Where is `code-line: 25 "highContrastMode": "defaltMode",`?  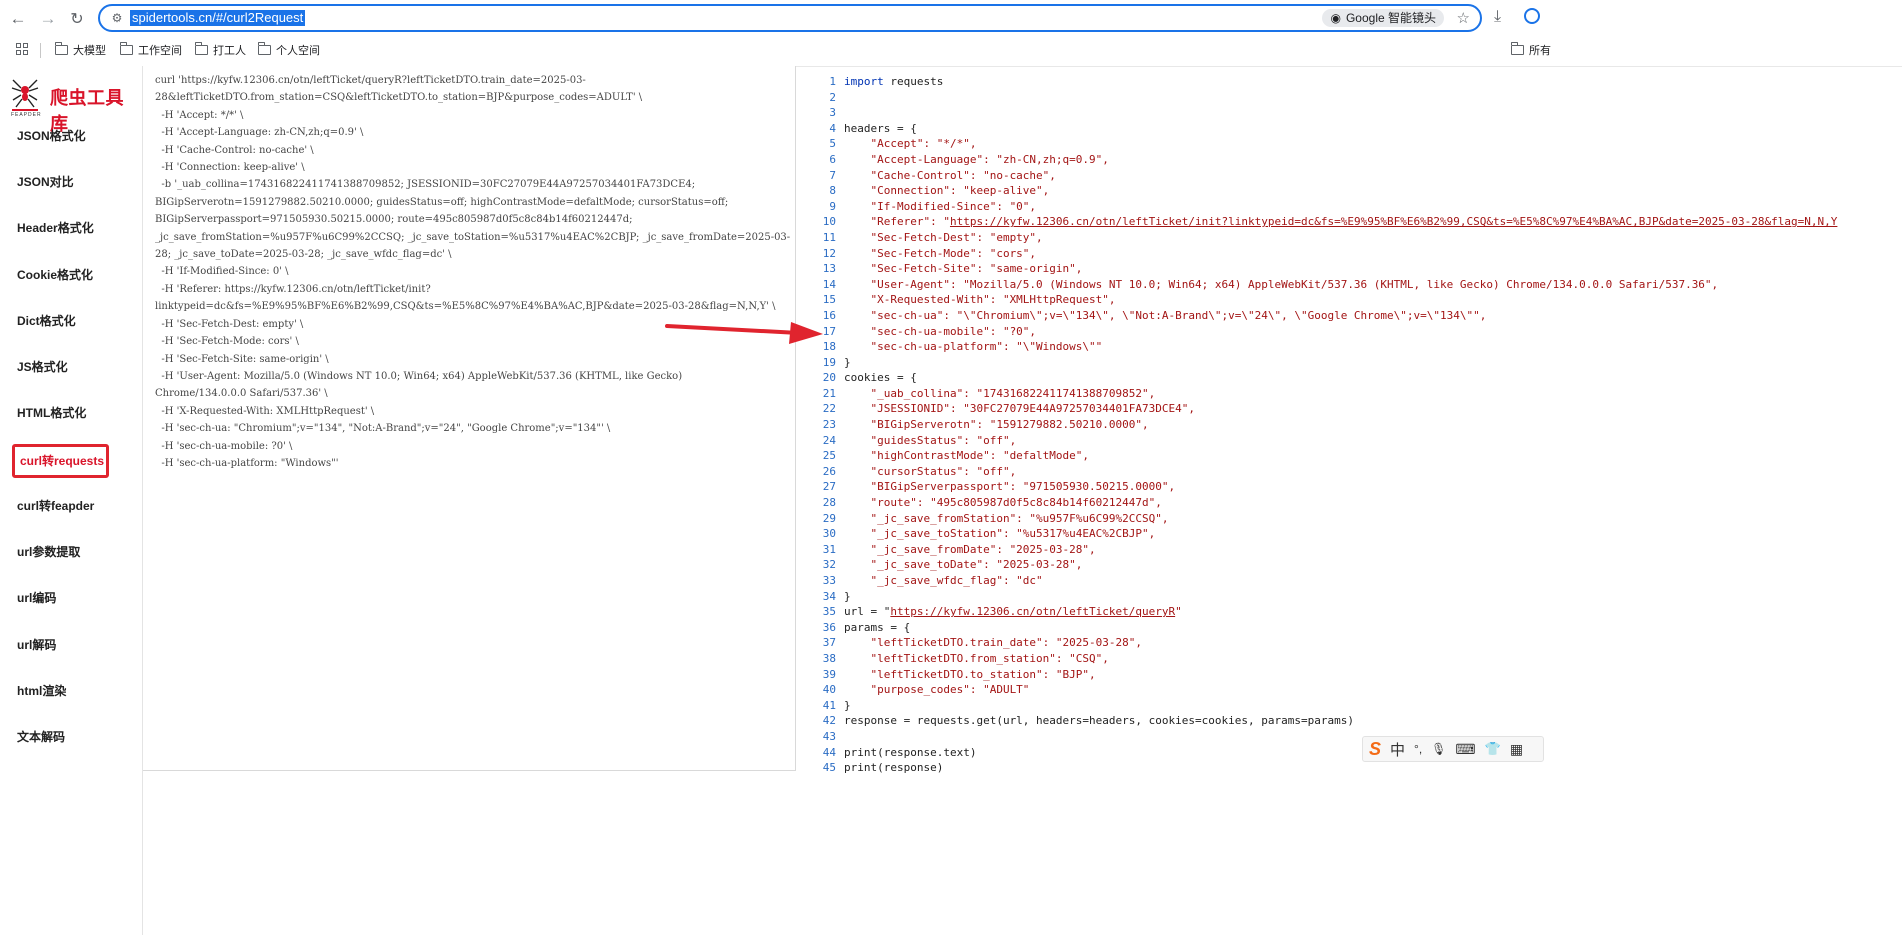
code-line: 25 "highContrastMode": "defaltMode", is located at coordinates (1349, 456).